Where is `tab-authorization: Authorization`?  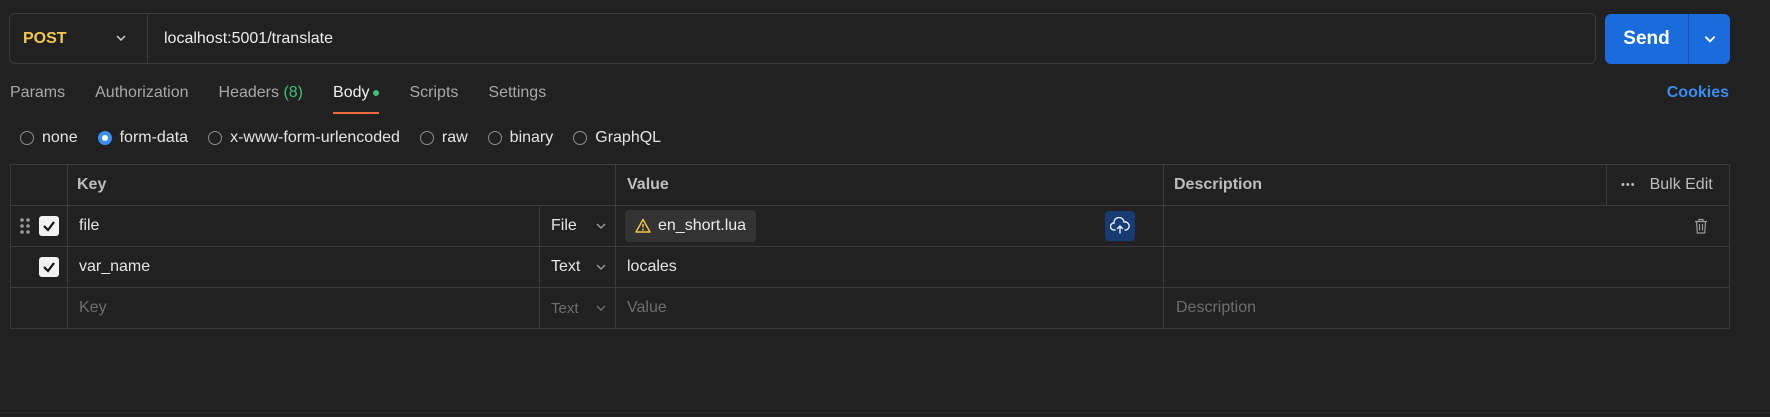
tab-authorization: Authorization is located at coordinates (141, 99).